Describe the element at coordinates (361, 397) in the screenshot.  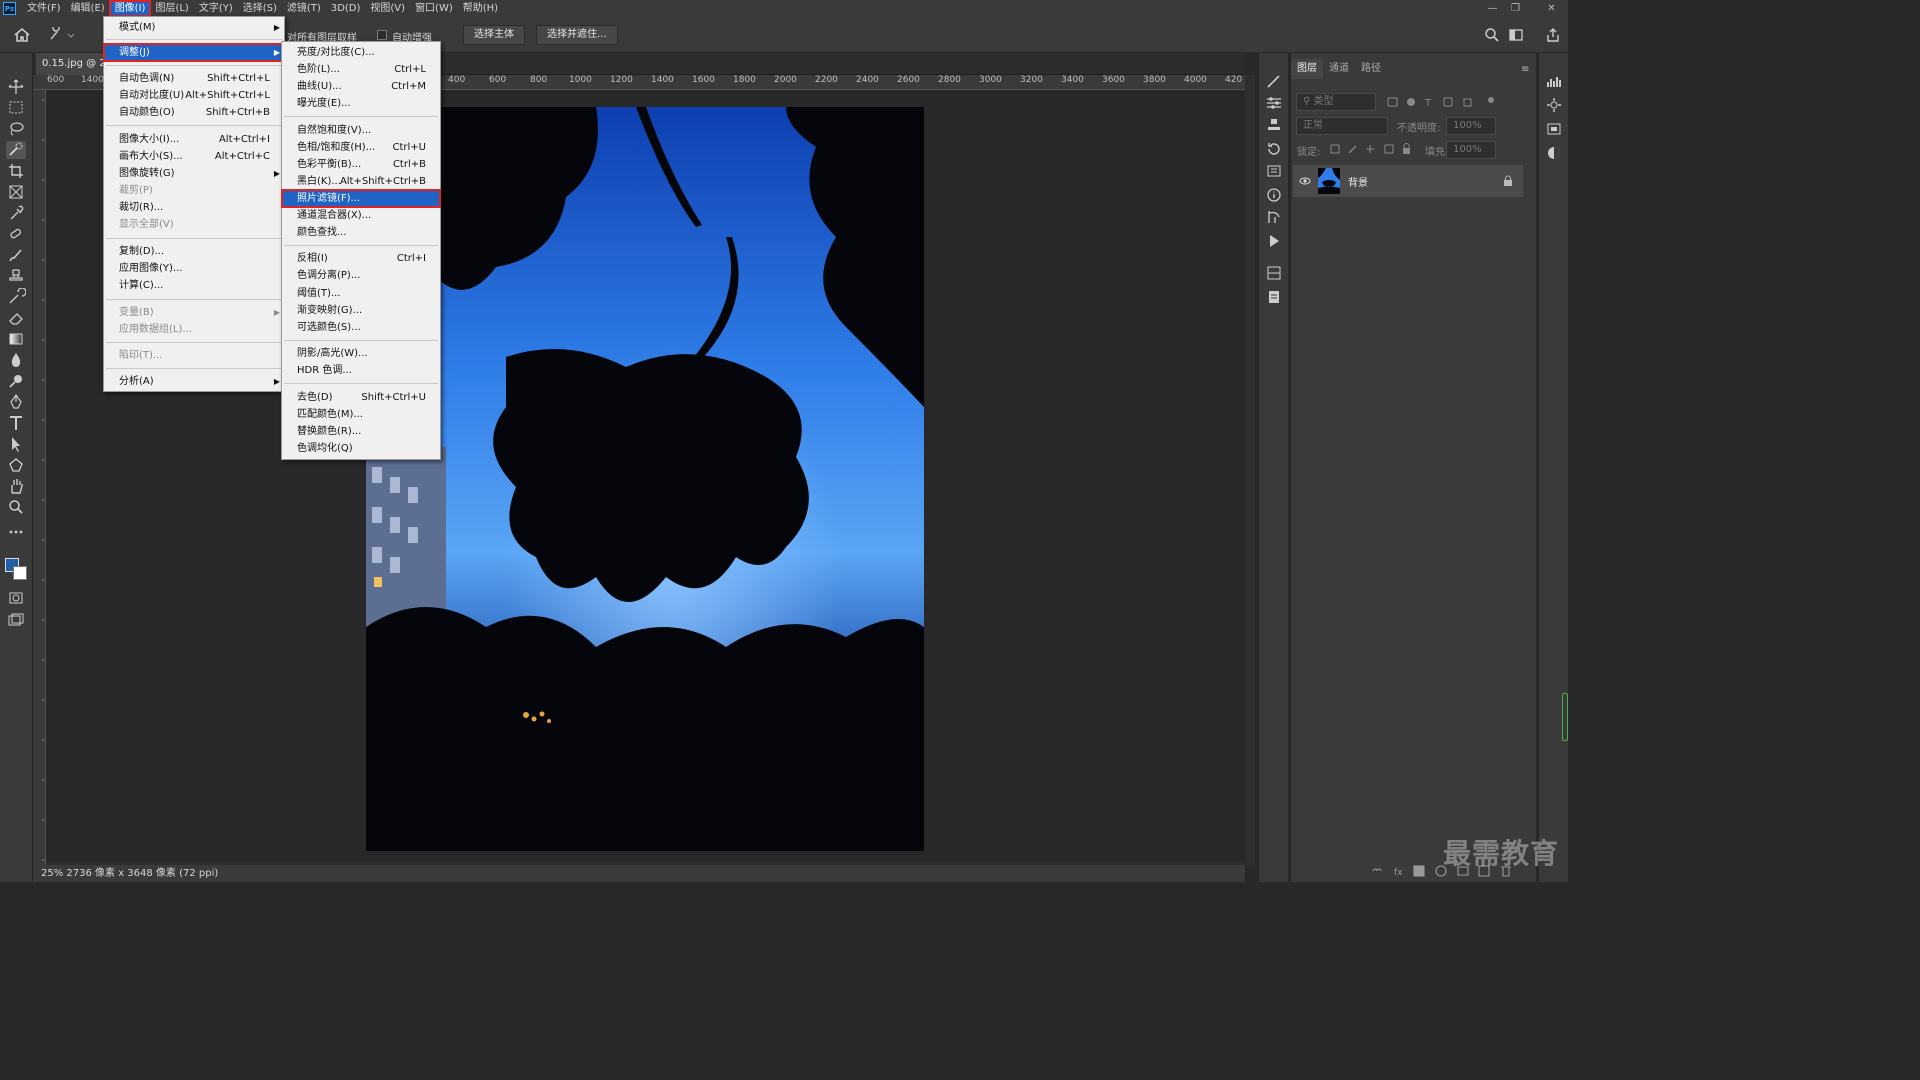
I see `menu-item-desaturate: 去色(D) Shift+Ctrl+U` at that location.